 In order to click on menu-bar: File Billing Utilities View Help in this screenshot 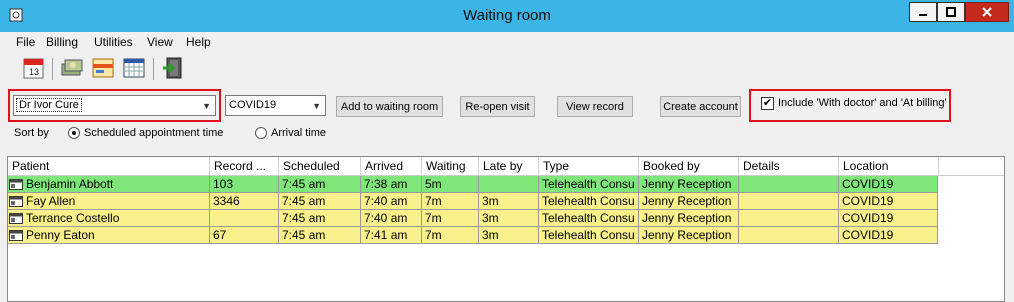, I will do `click(507, 42)`.